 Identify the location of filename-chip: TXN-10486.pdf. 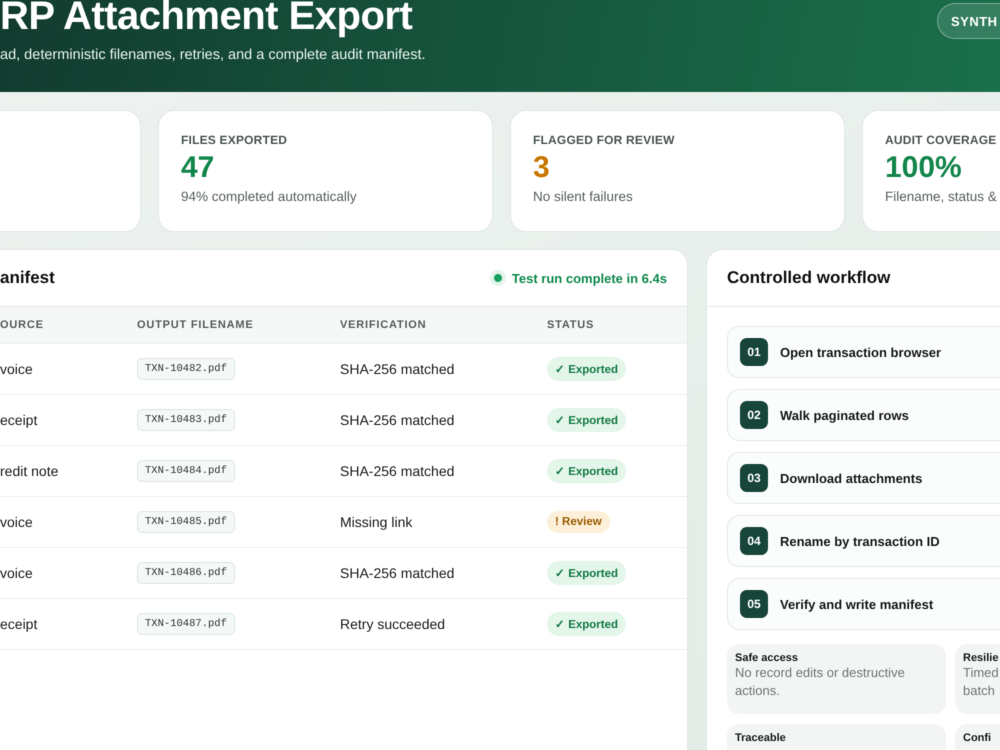
(186, 573).